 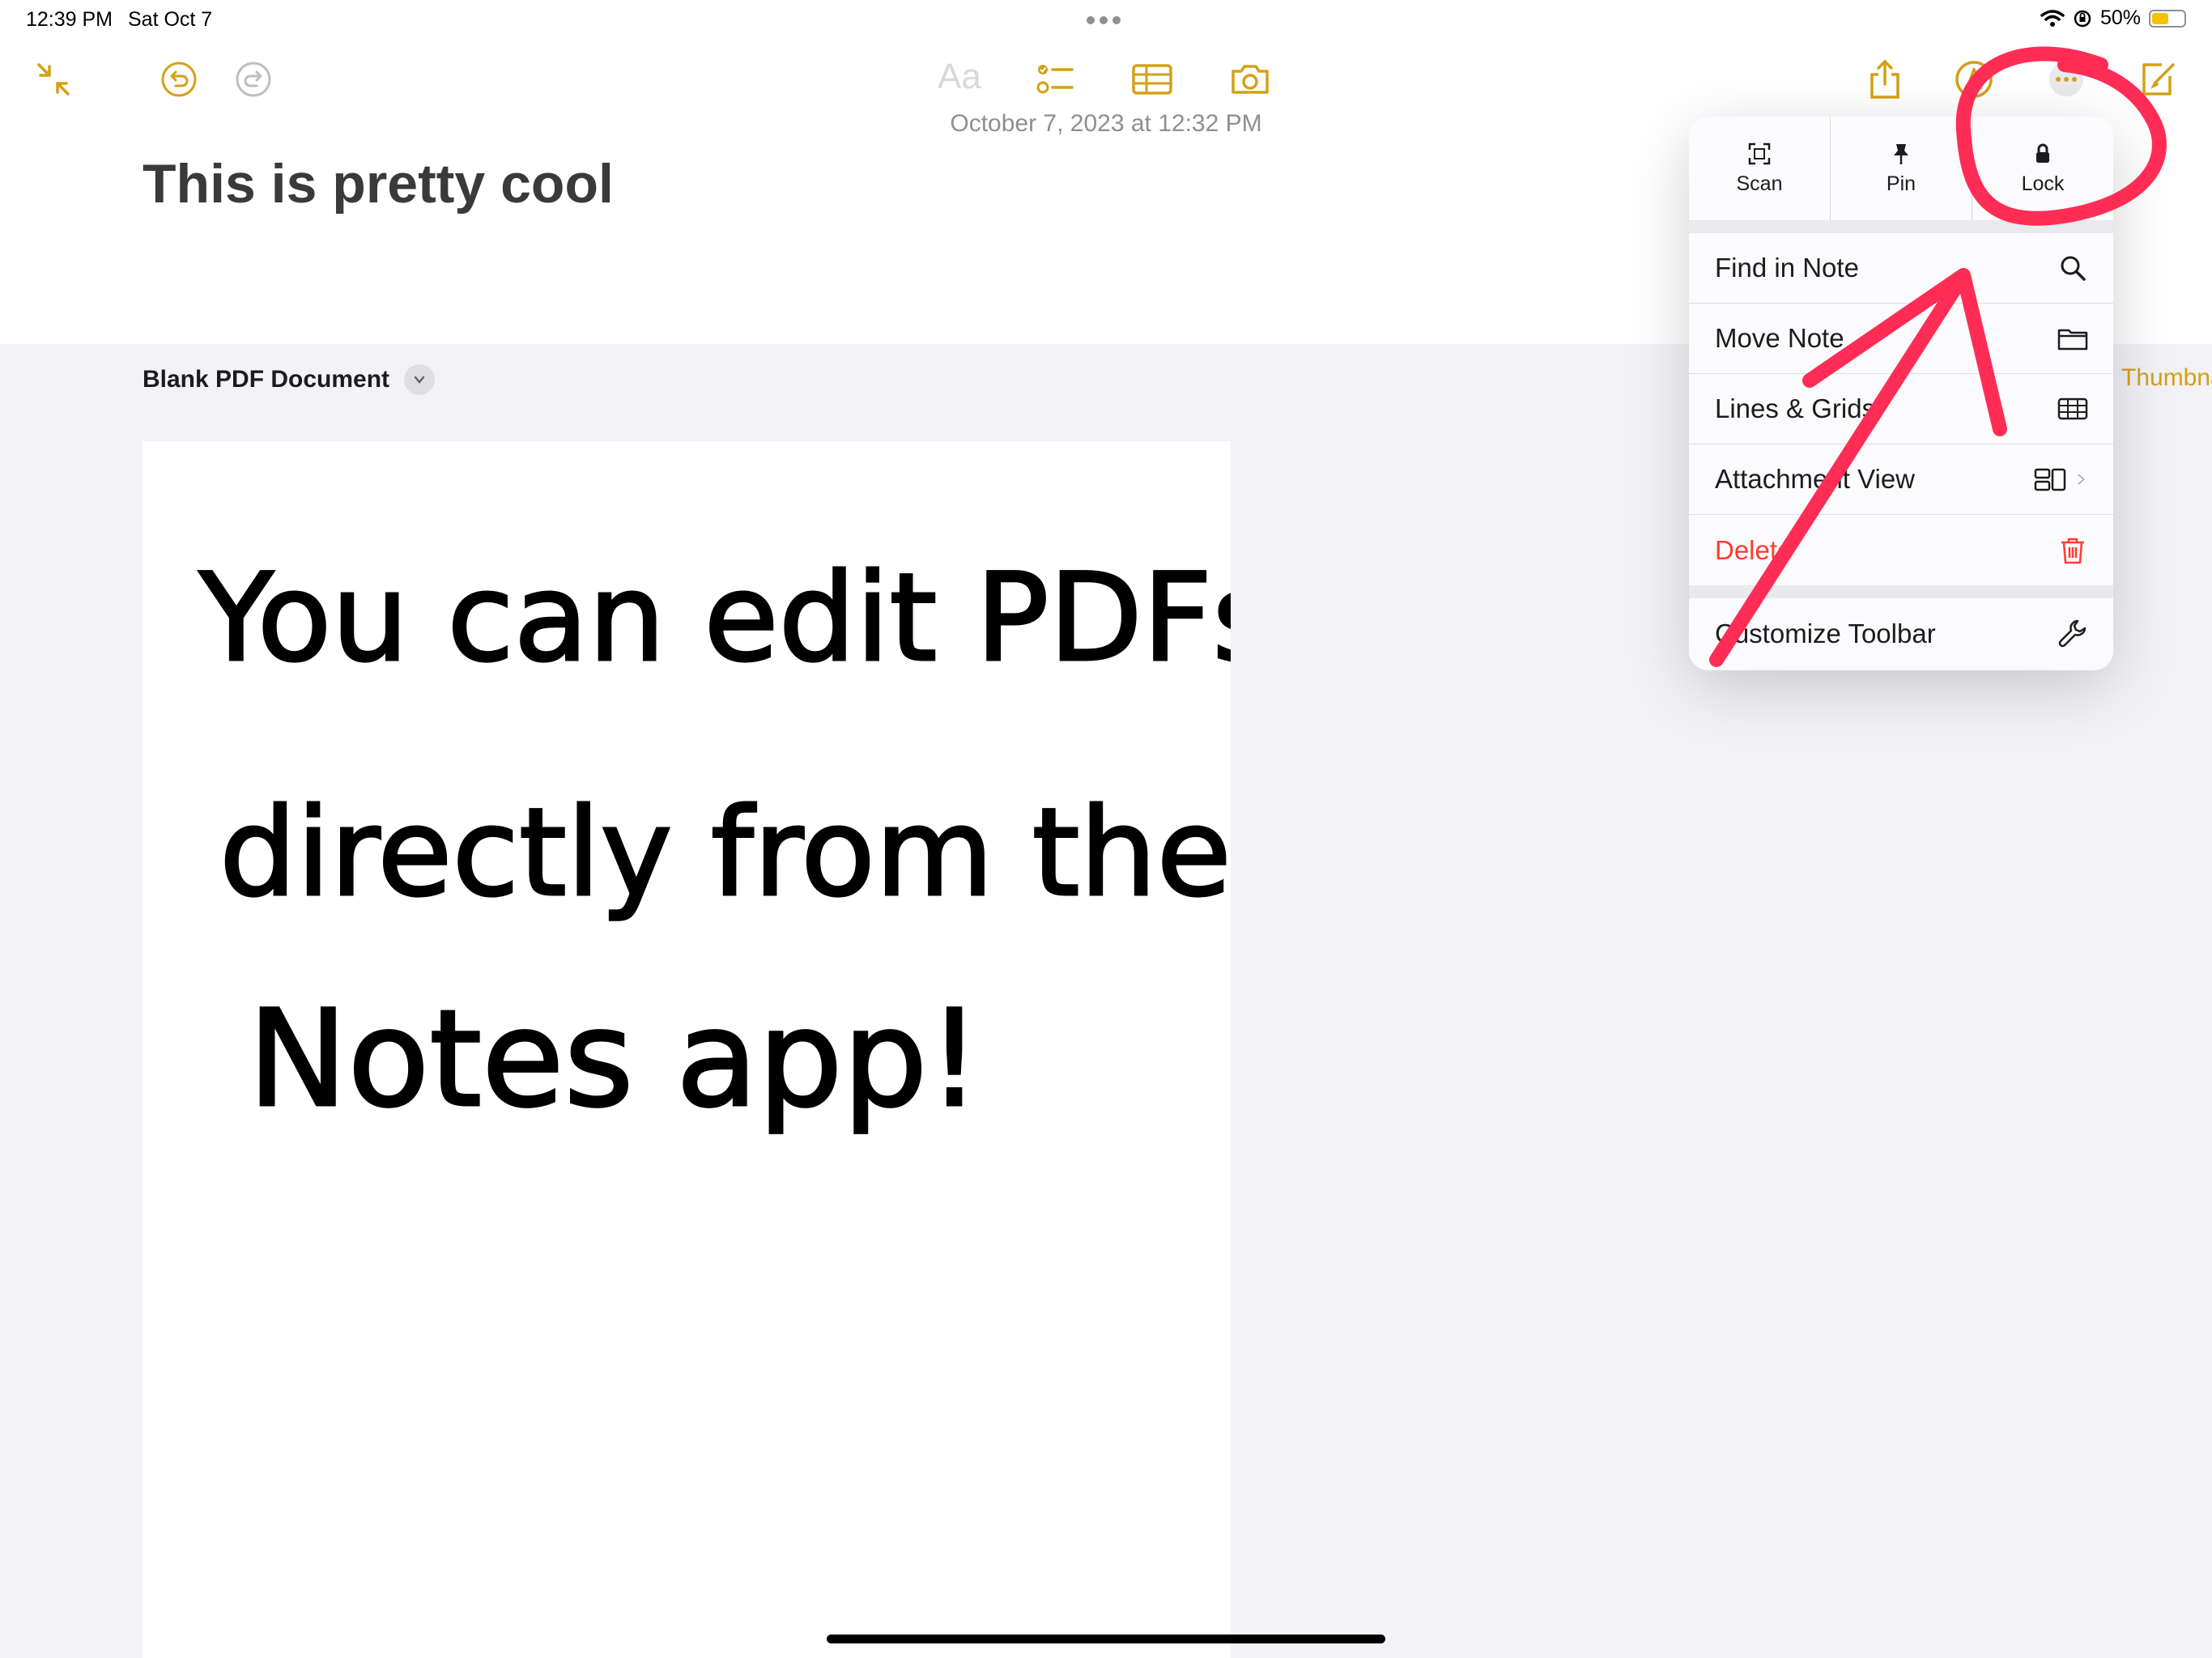 I want to click on handwriting-line-2: directly from the, so click(x=725, y=853).